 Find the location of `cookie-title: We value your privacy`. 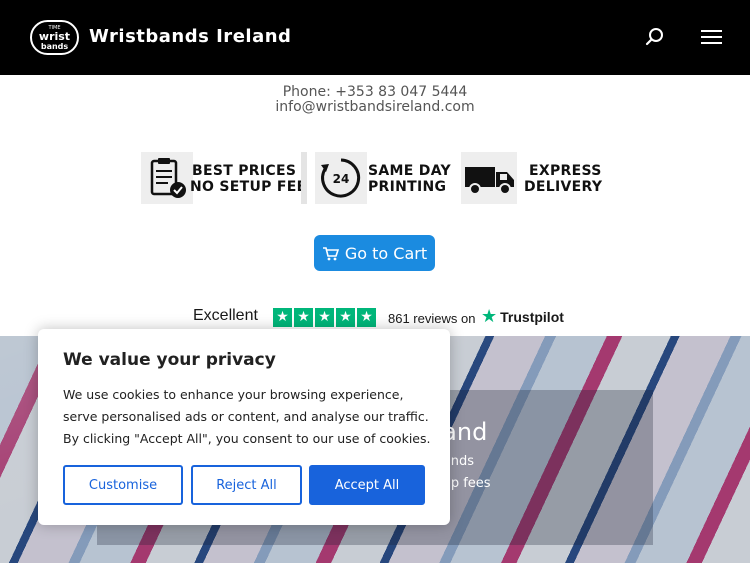

cookie-title: We value your privacy is located at coordinates (169, 360).